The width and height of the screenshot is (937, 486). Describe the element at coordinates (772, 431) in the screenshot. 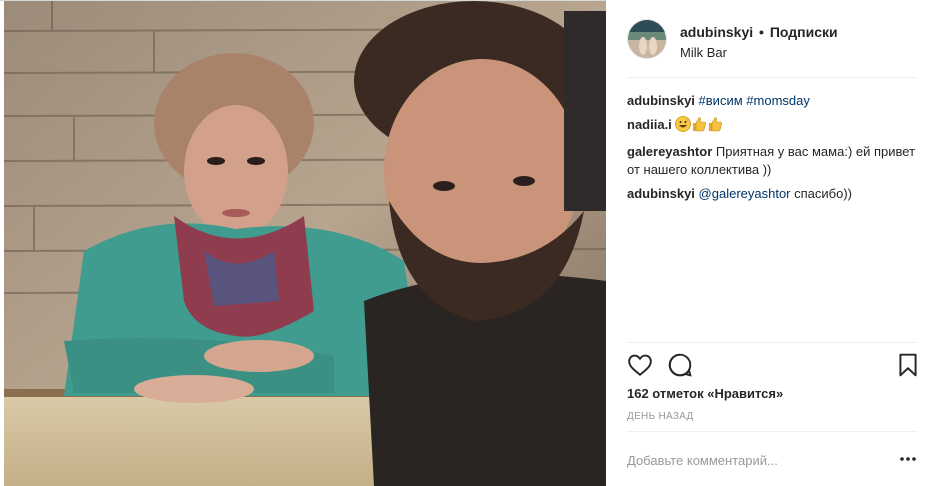

I see `comment-divider` at that location.